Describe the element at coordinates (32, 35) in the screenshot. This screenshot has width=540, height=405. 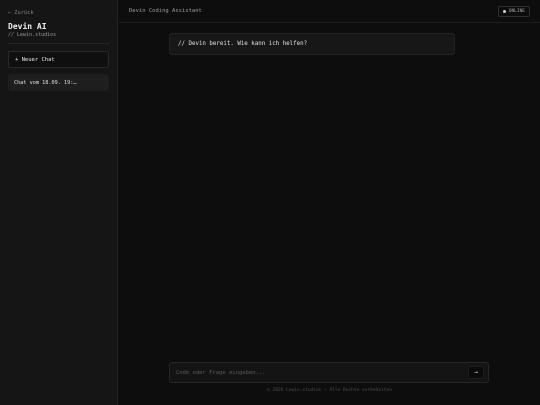
I see `app-subtitle: // Lewin.studios` at that location.